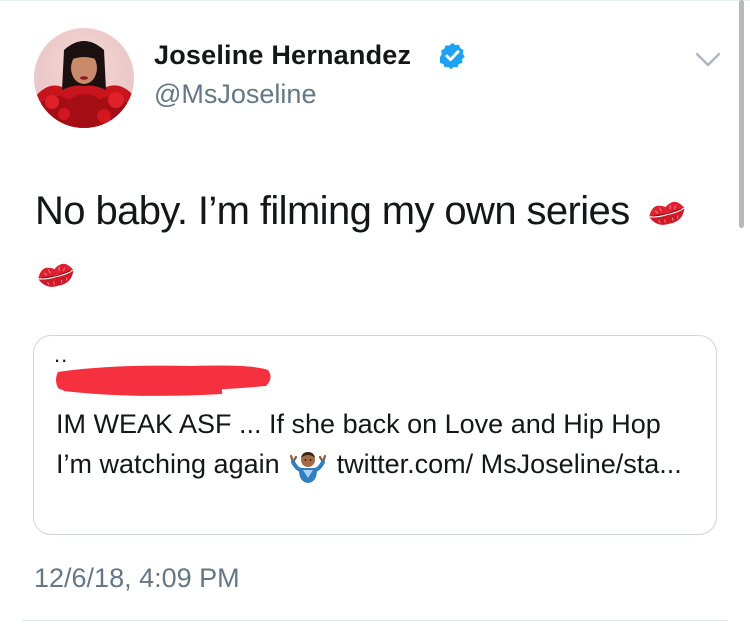  I want to click on tweet-timestamp: 12/6/18, 4:09 PM, so click(137, 578).